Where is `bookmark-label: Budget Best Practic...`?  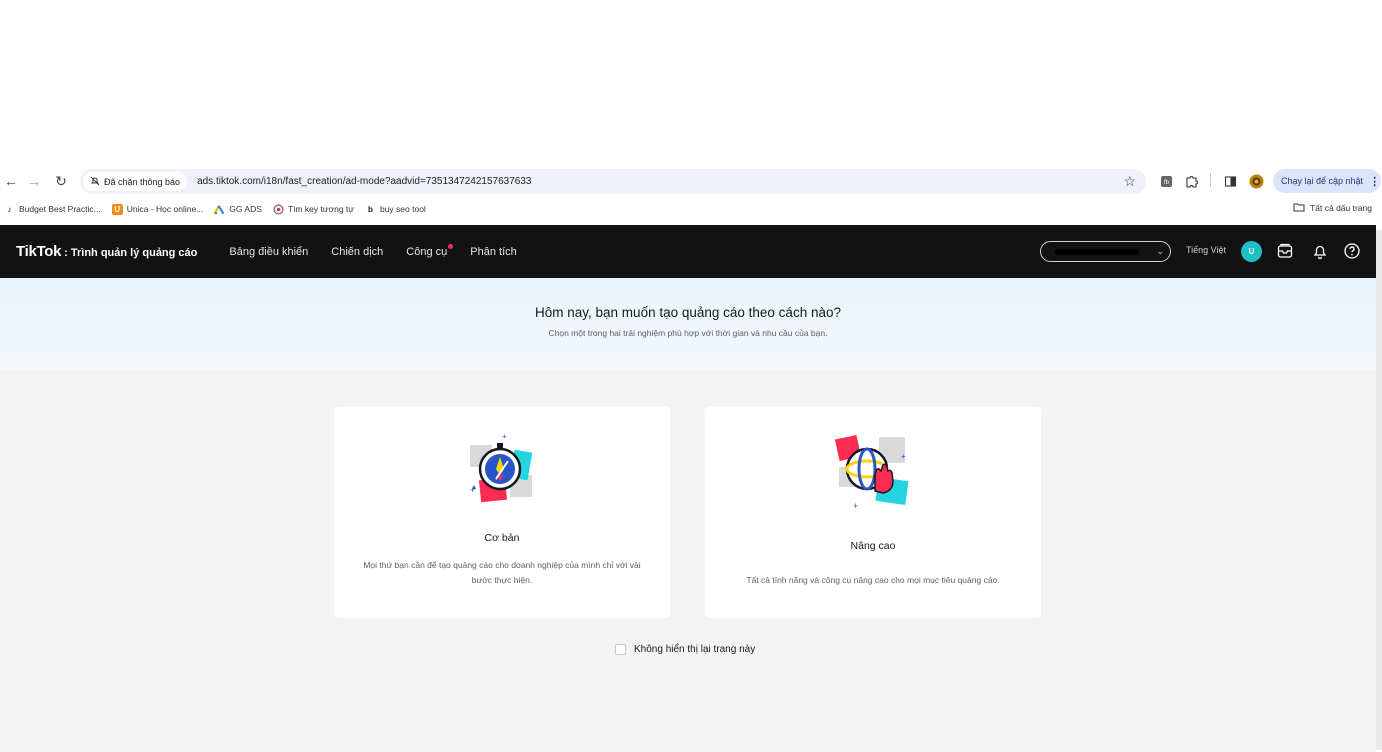 bookmark-label: Budget Best Practic... is located at coordinates (60, 209).